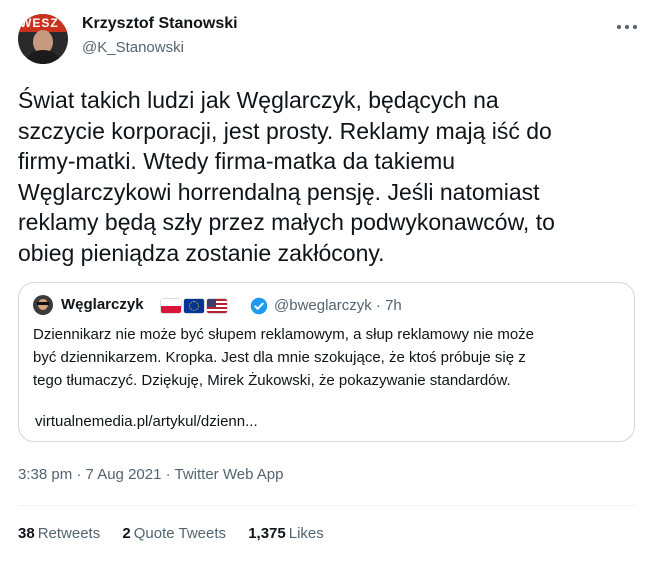 The image size is (655, 561). I want to click on eu-flag-icon, so click(194, 306).